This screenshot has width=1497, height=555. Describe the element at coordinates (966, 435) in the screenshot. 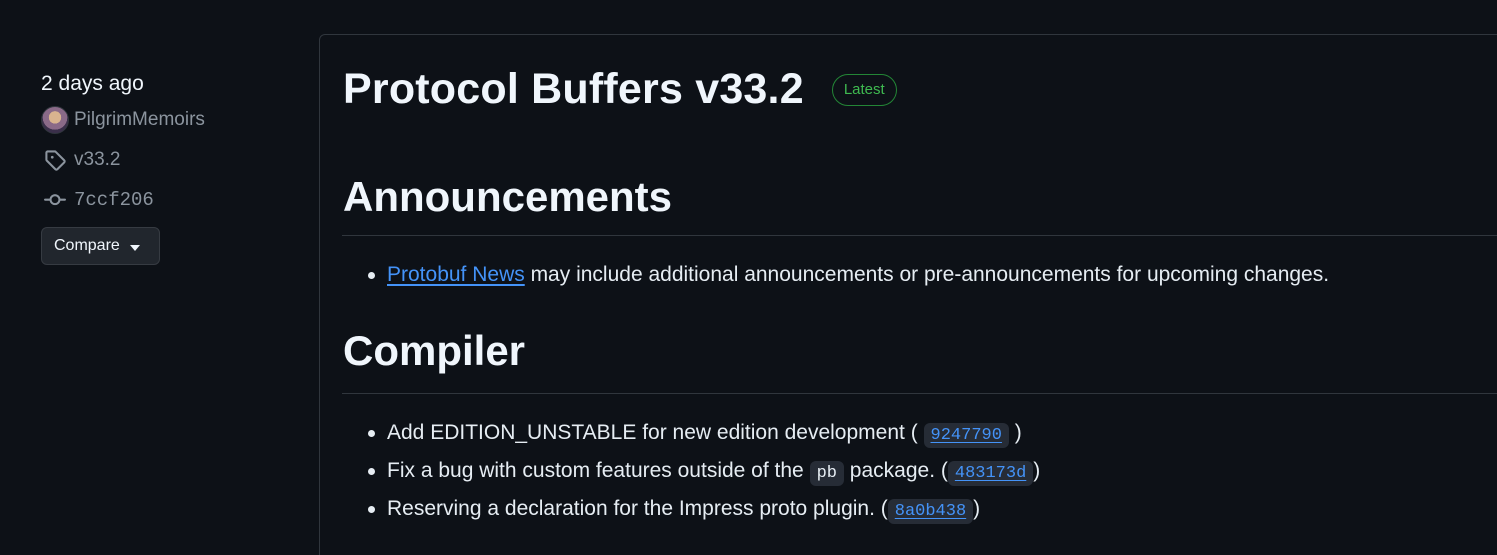

I see `commit-link: 9247790` at that location.